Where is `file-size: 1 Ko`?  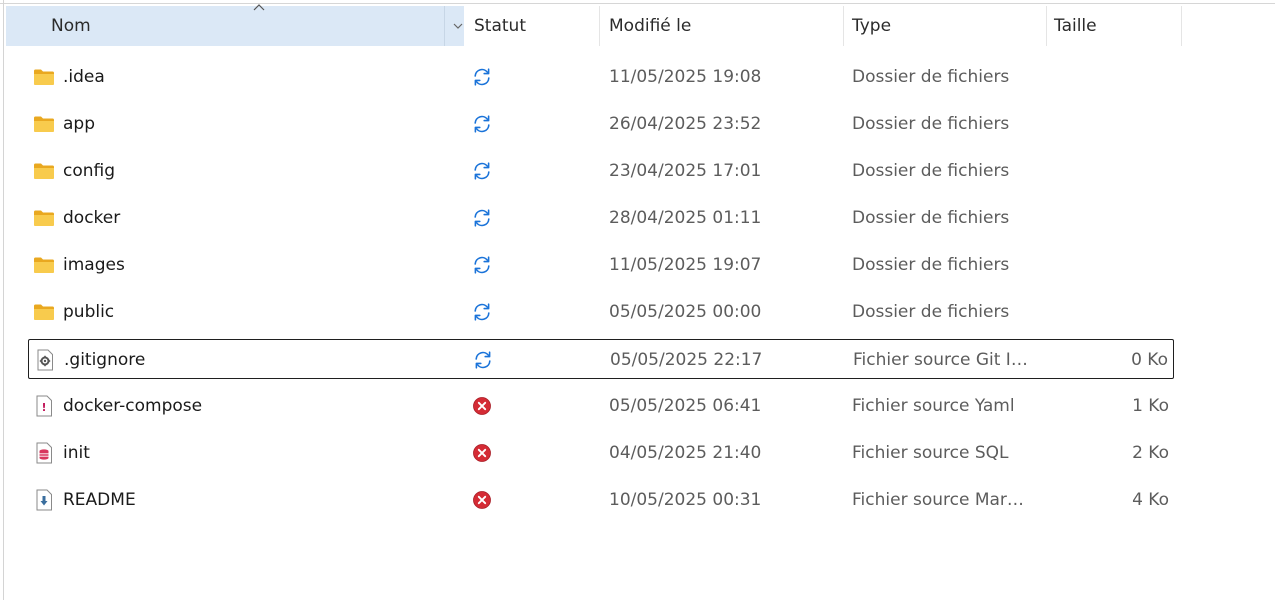
file-size: 1 Ko is located at coordinates (1150, 406).